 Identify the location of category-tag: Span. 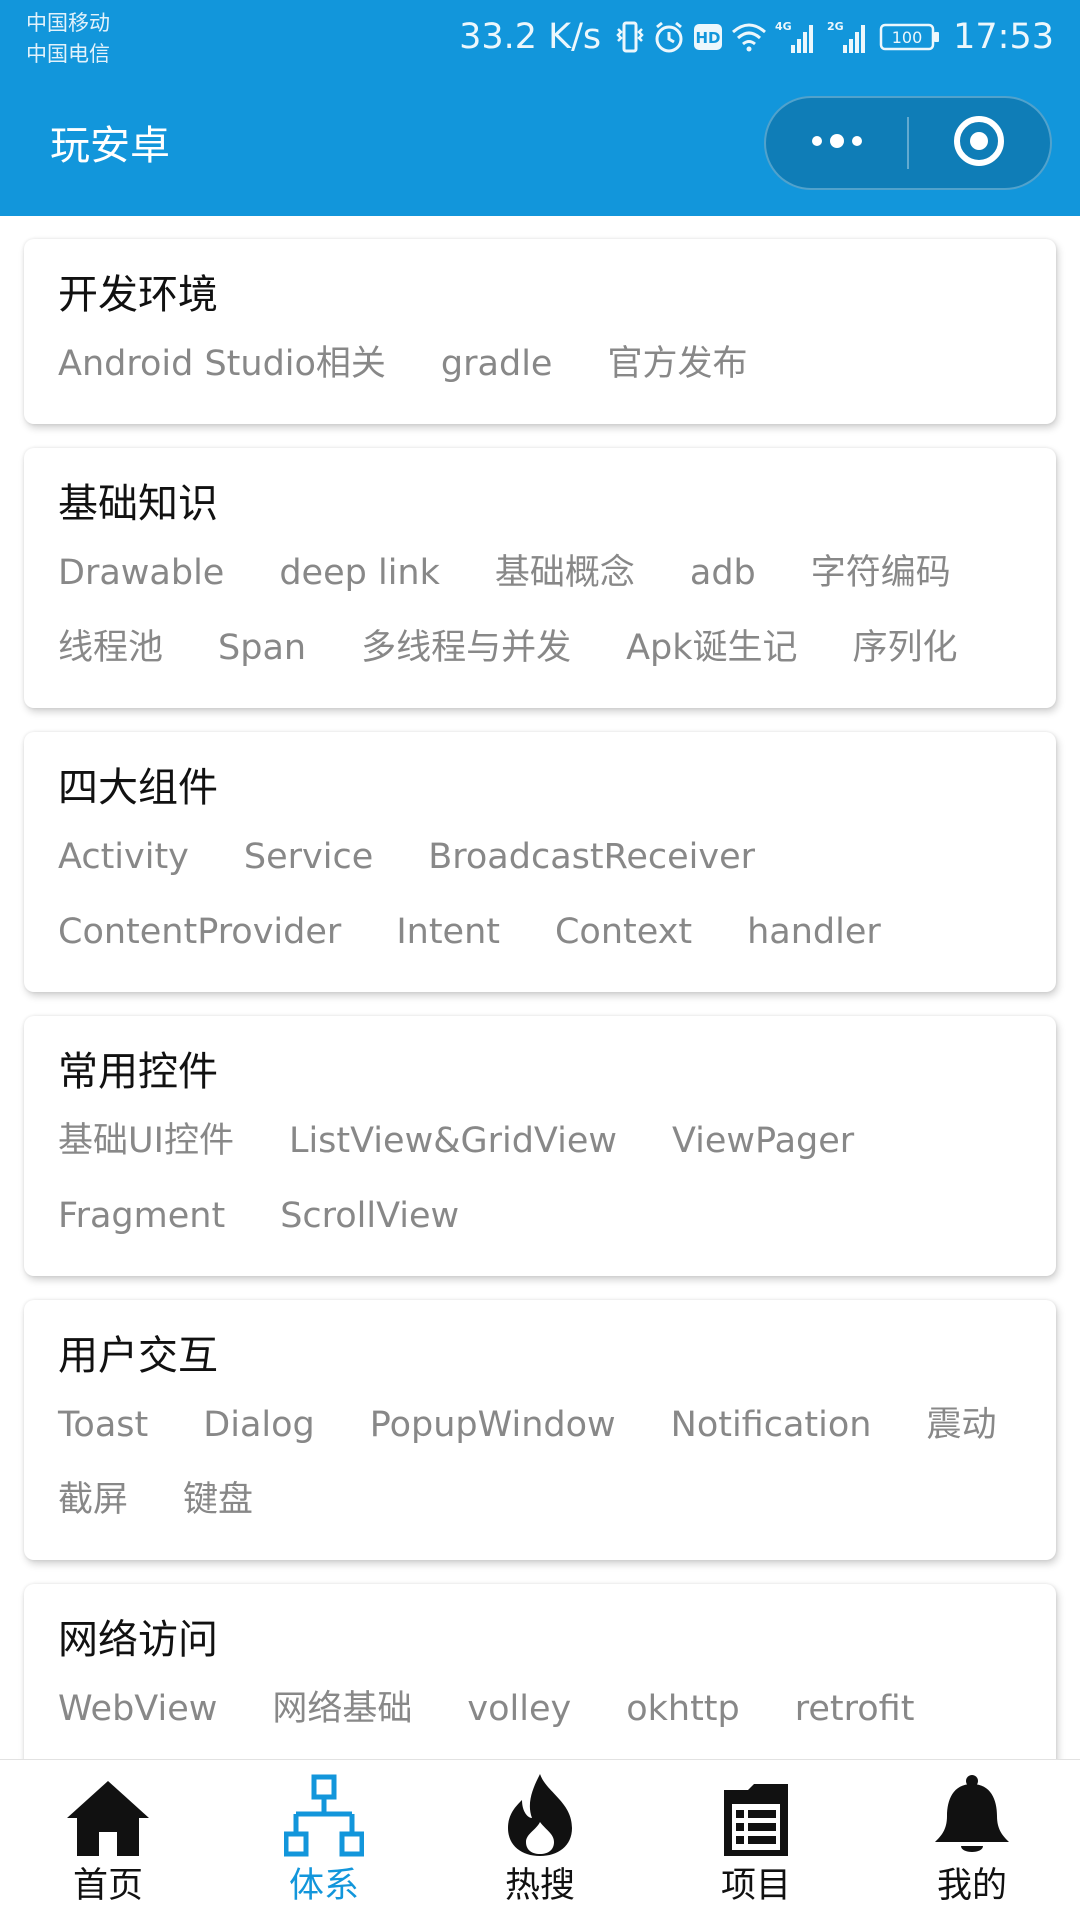
(262, 648).